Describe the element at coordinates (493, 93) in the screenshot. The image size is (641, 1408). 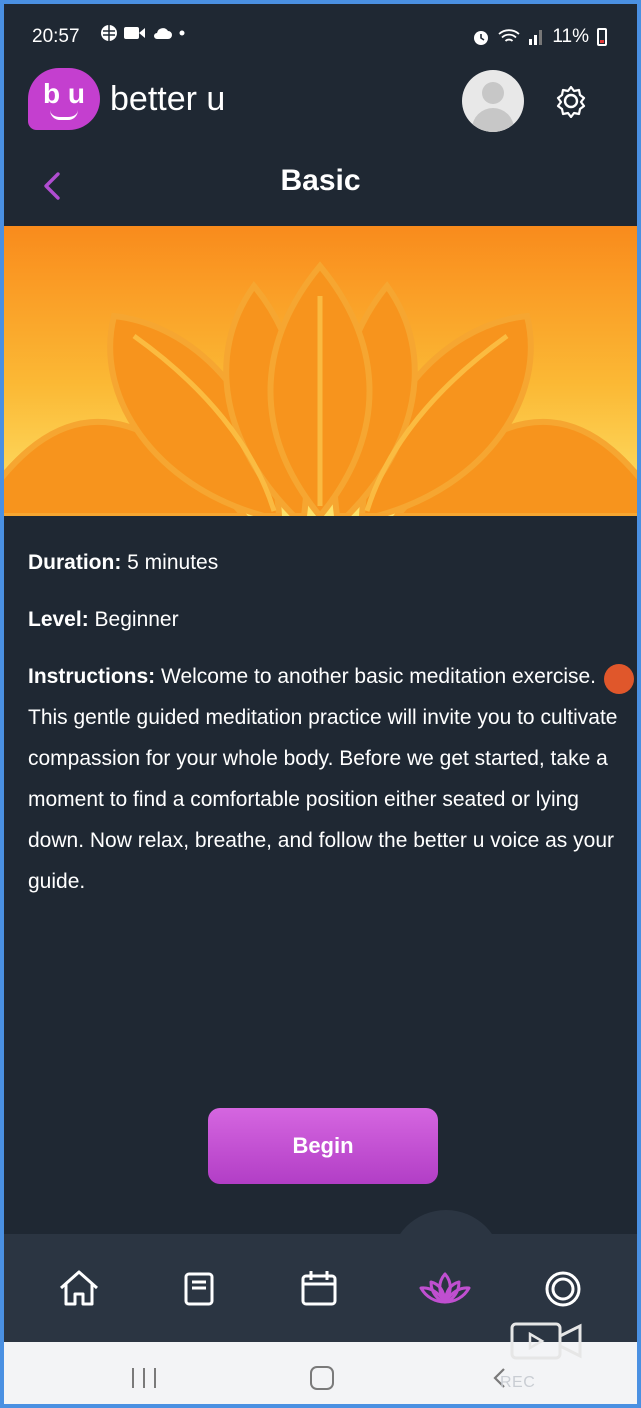
I see `avatar-head` at that location.